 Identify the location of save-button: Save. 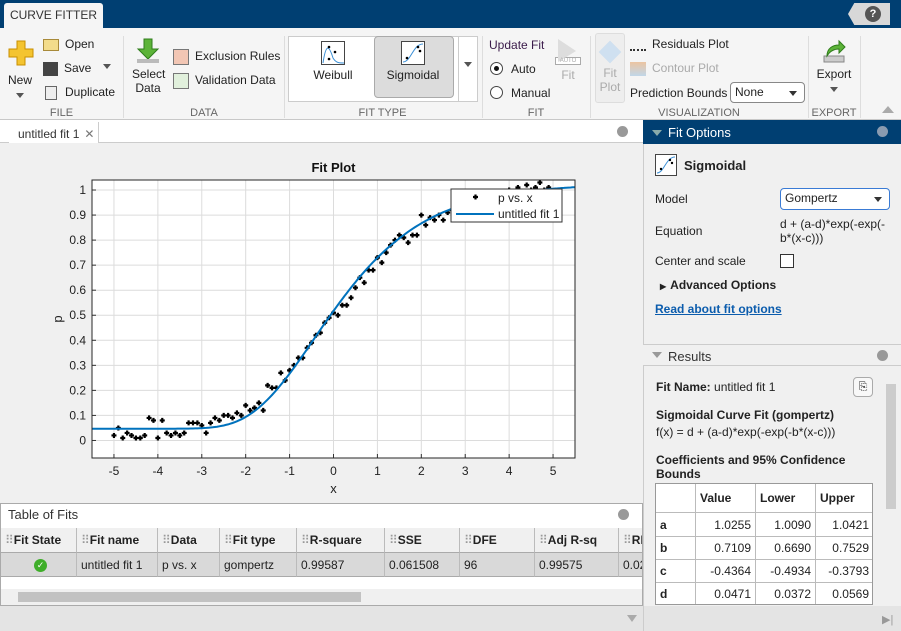
(77, 68).